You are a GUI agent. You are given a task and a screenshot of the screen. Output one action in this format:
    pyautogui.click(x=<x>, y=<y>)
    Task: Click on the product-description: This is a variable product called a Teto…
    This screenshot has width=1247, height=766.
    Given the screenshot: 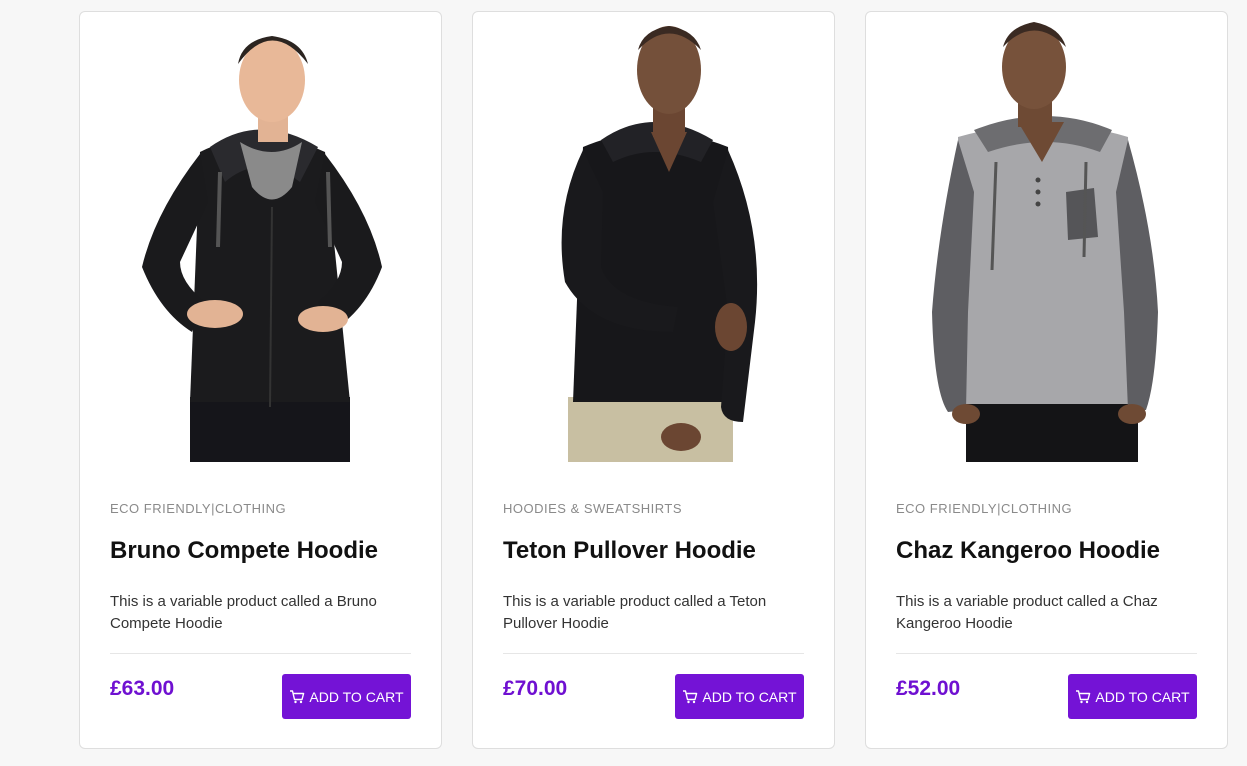 What is the action you would take?
    pyautogui.click(x=635, y=612)
    